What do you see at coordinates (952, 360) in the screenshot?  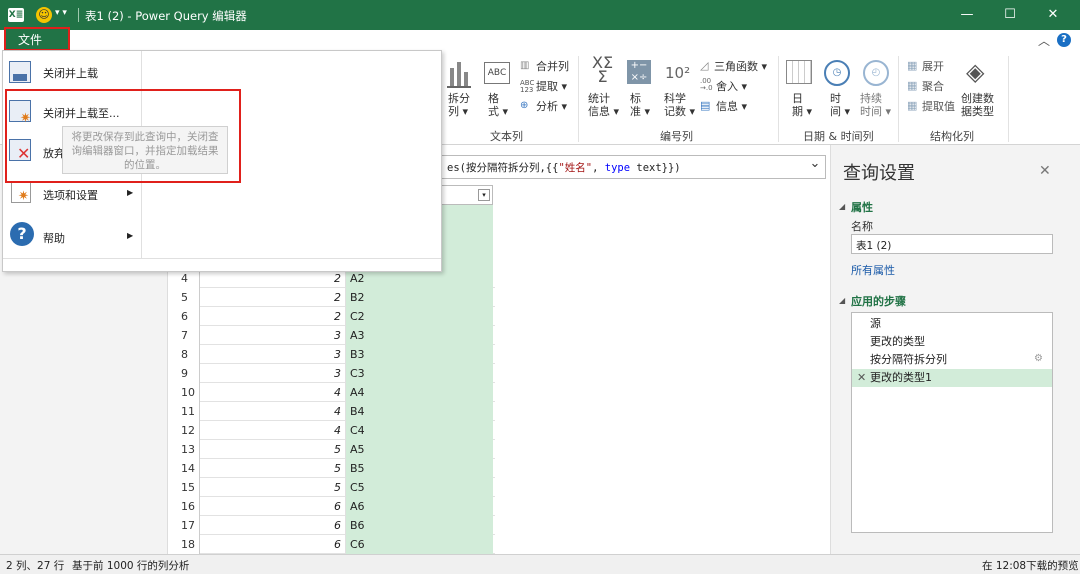 I see `step-item: 按分隔符拆分列` at bounding box center [952, 360].